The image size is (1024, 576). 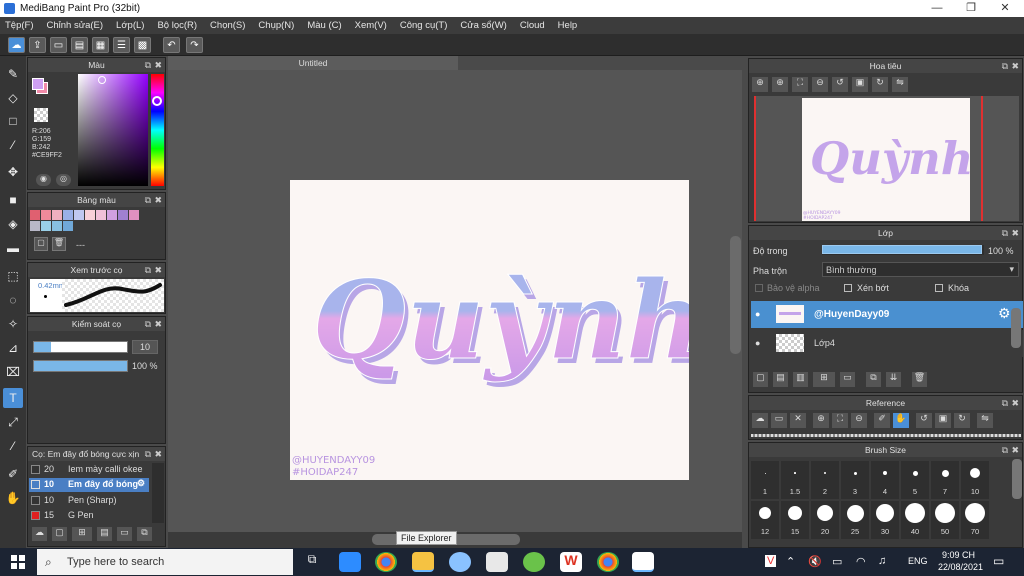 I want to click on brush-size-cell: 25, so click(x=855, y=520).